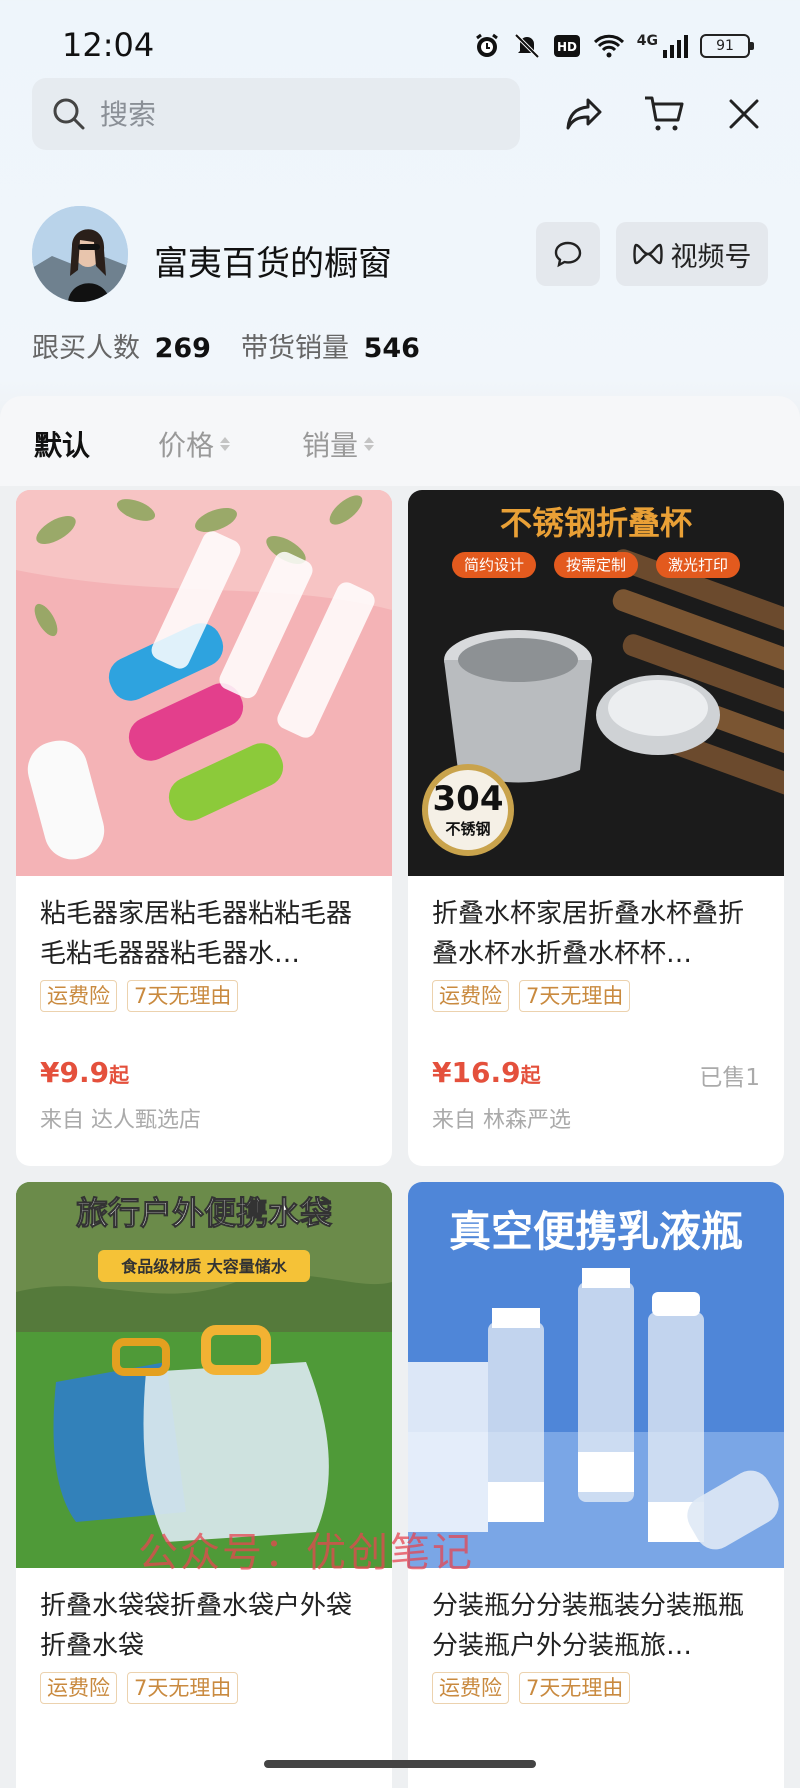  I want to click on battery-icon: 91, so click(727, 46).